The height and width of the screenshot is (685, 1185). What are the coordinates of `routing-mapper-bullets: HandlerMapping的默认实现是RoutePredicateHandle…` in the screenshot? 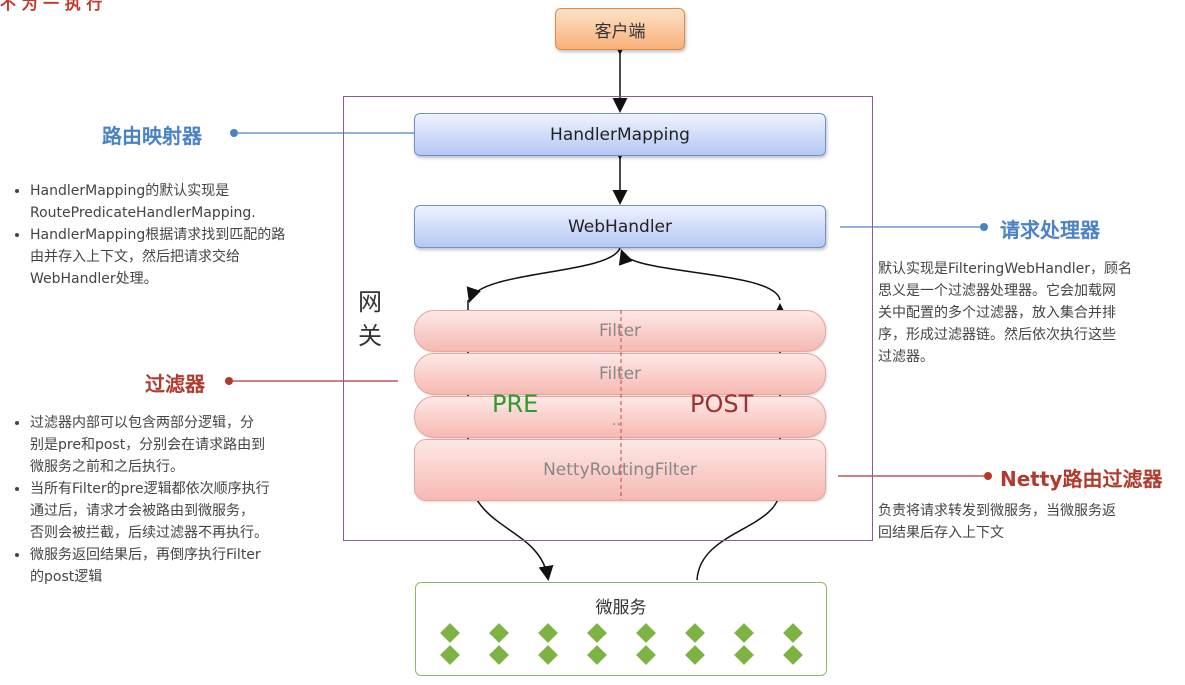 It's located at (182, 235).